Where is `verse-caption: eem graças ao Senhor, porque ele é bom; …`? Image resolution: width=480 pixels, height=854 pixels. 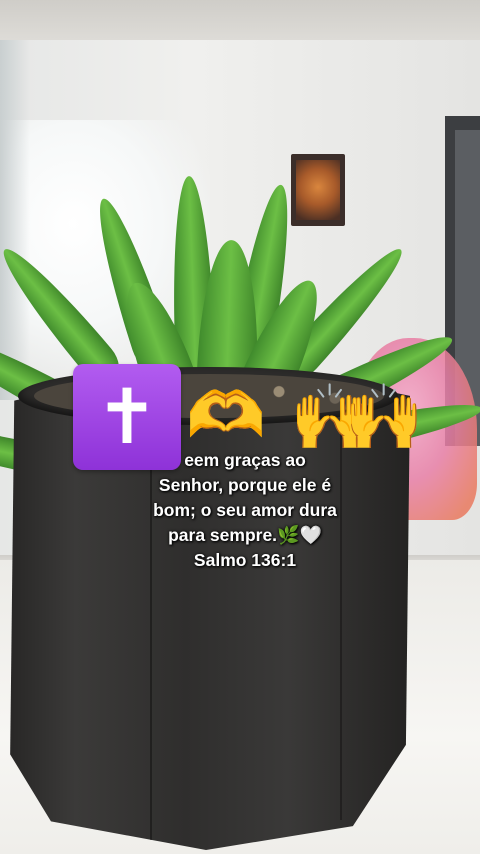
verse-caption: eem graças ao Senhor, porque ele é bom; … is located at coordinates (245, 510).